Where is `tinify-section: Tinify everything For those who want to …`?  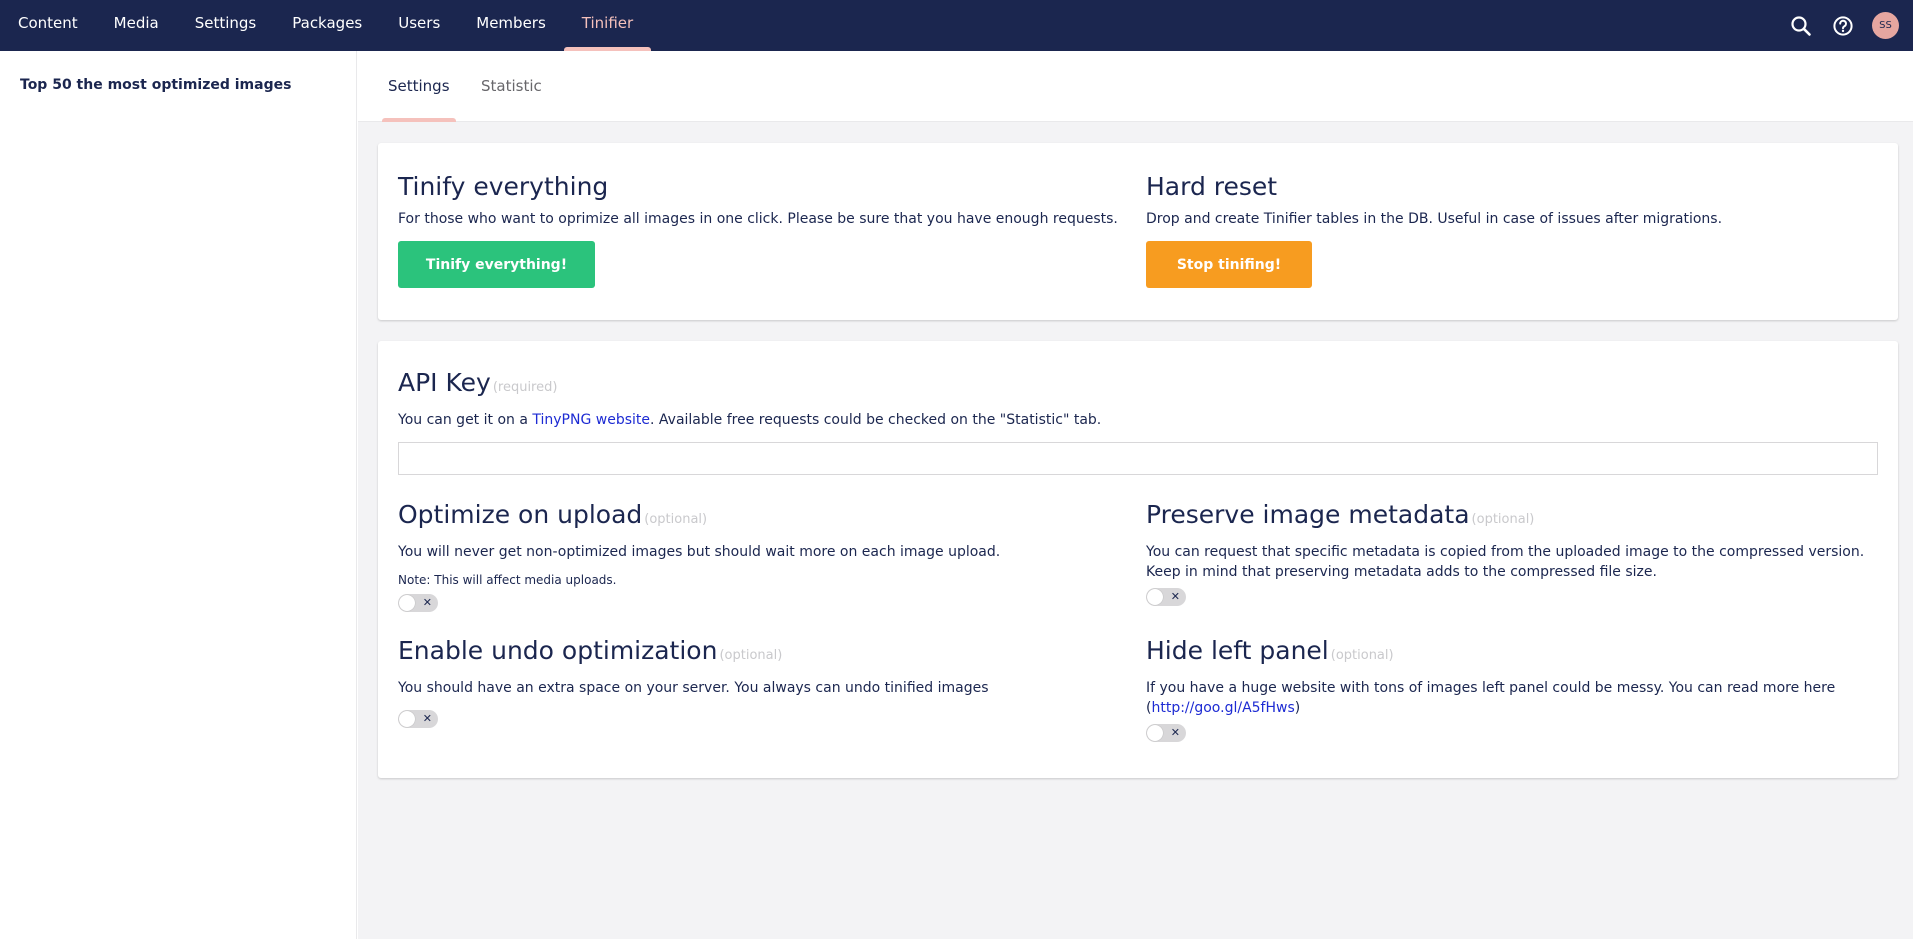
tinify-section: Tinify everything For those who want to … is located at coordinates (763, 229).